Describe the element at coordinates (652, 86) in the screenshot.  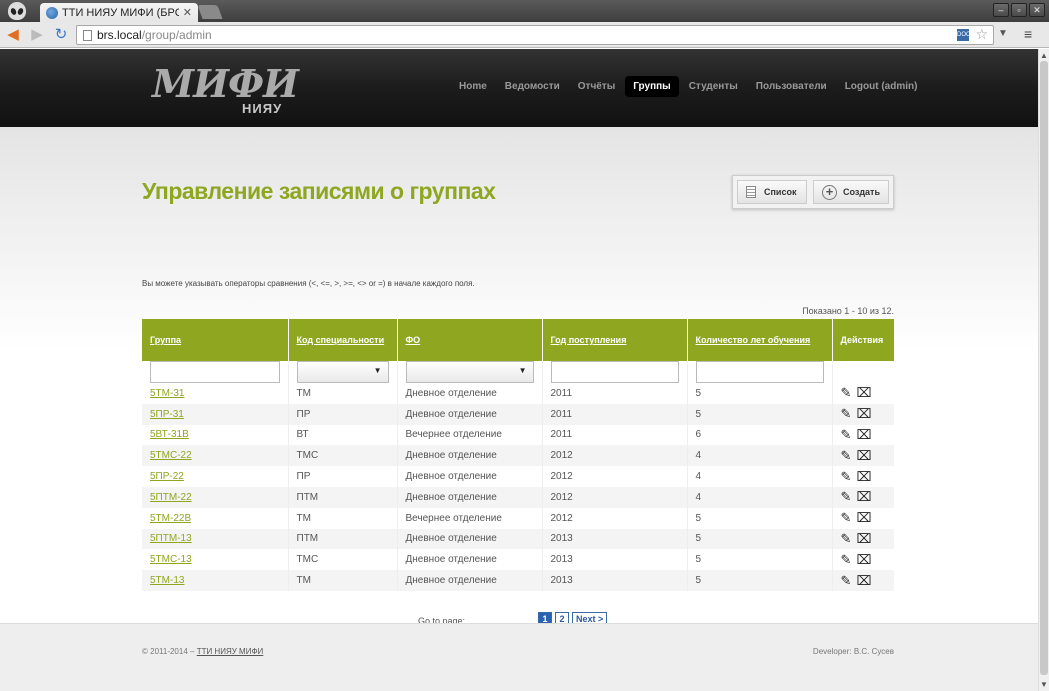
I see `nav-groups: Группы` at that location.